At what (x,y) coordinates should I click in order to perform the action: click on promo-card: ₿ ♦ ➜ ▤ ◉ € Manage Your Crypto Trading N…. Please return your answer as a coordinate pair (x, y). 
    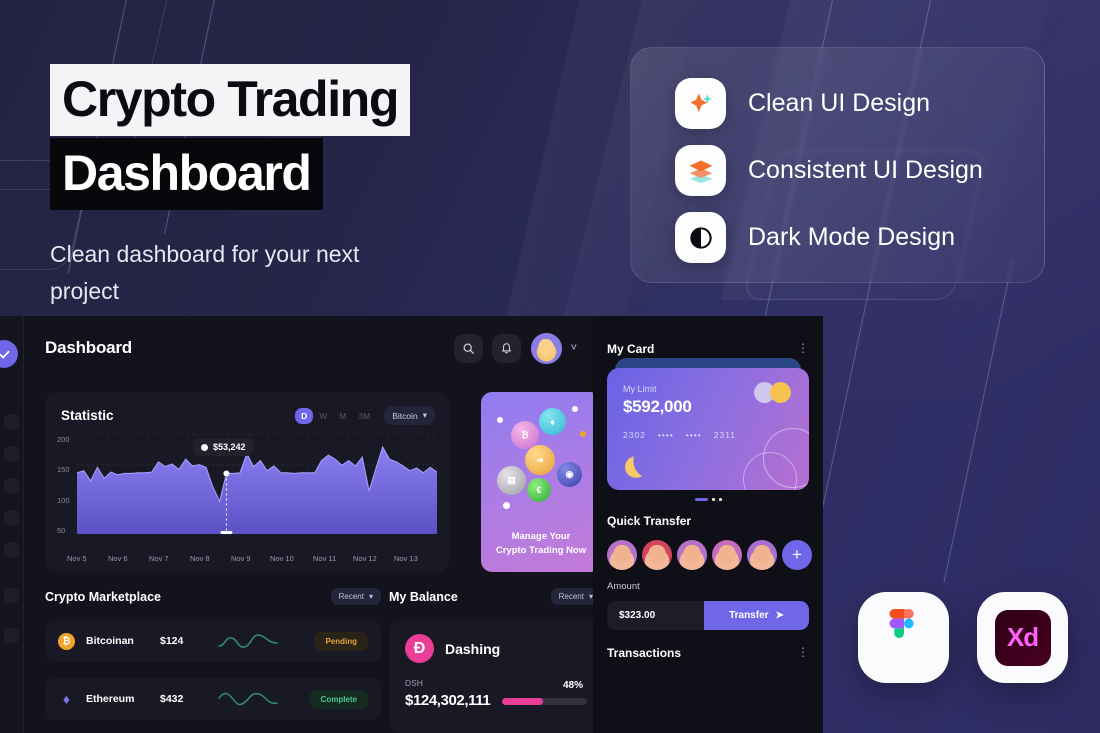
    Looking at the image, I should click on (541, 482).